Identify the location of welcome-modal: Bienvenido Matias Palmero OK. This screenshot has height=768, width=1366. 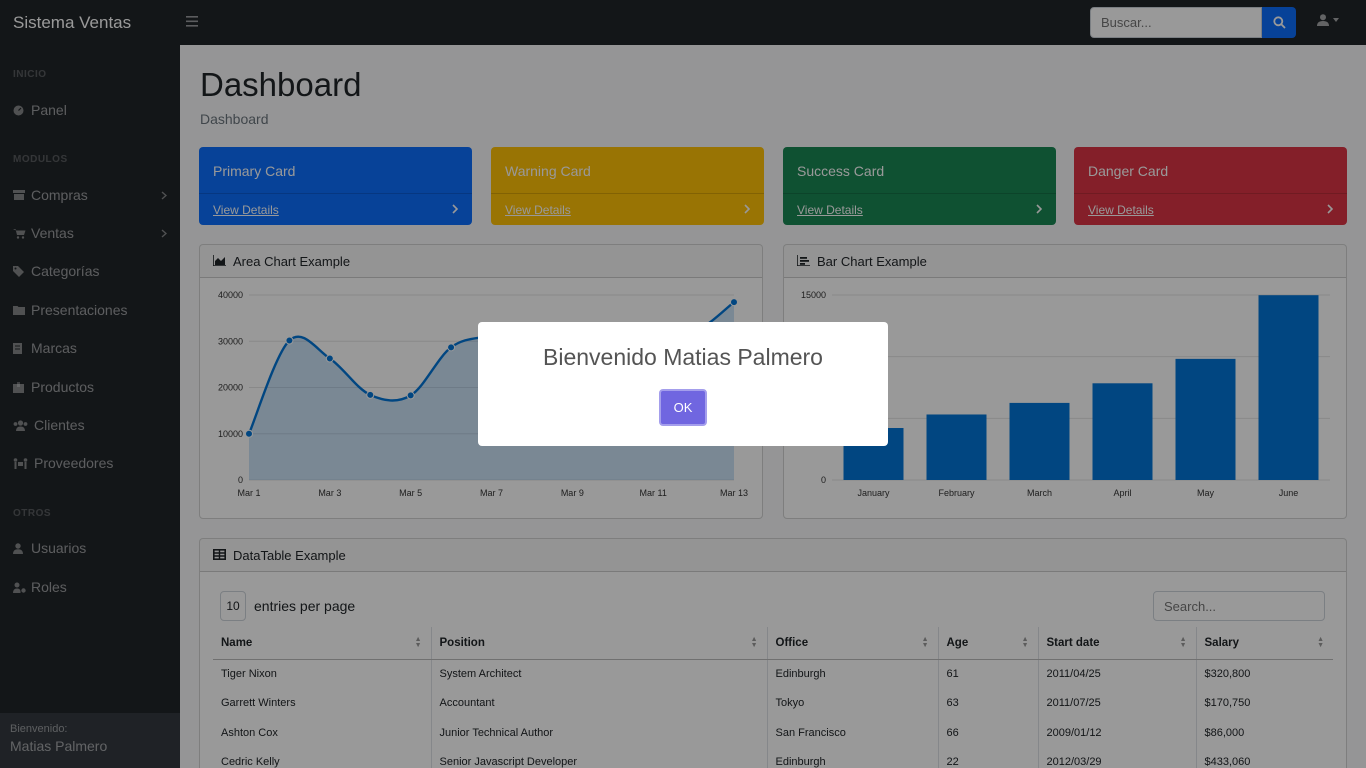
(683, 384).